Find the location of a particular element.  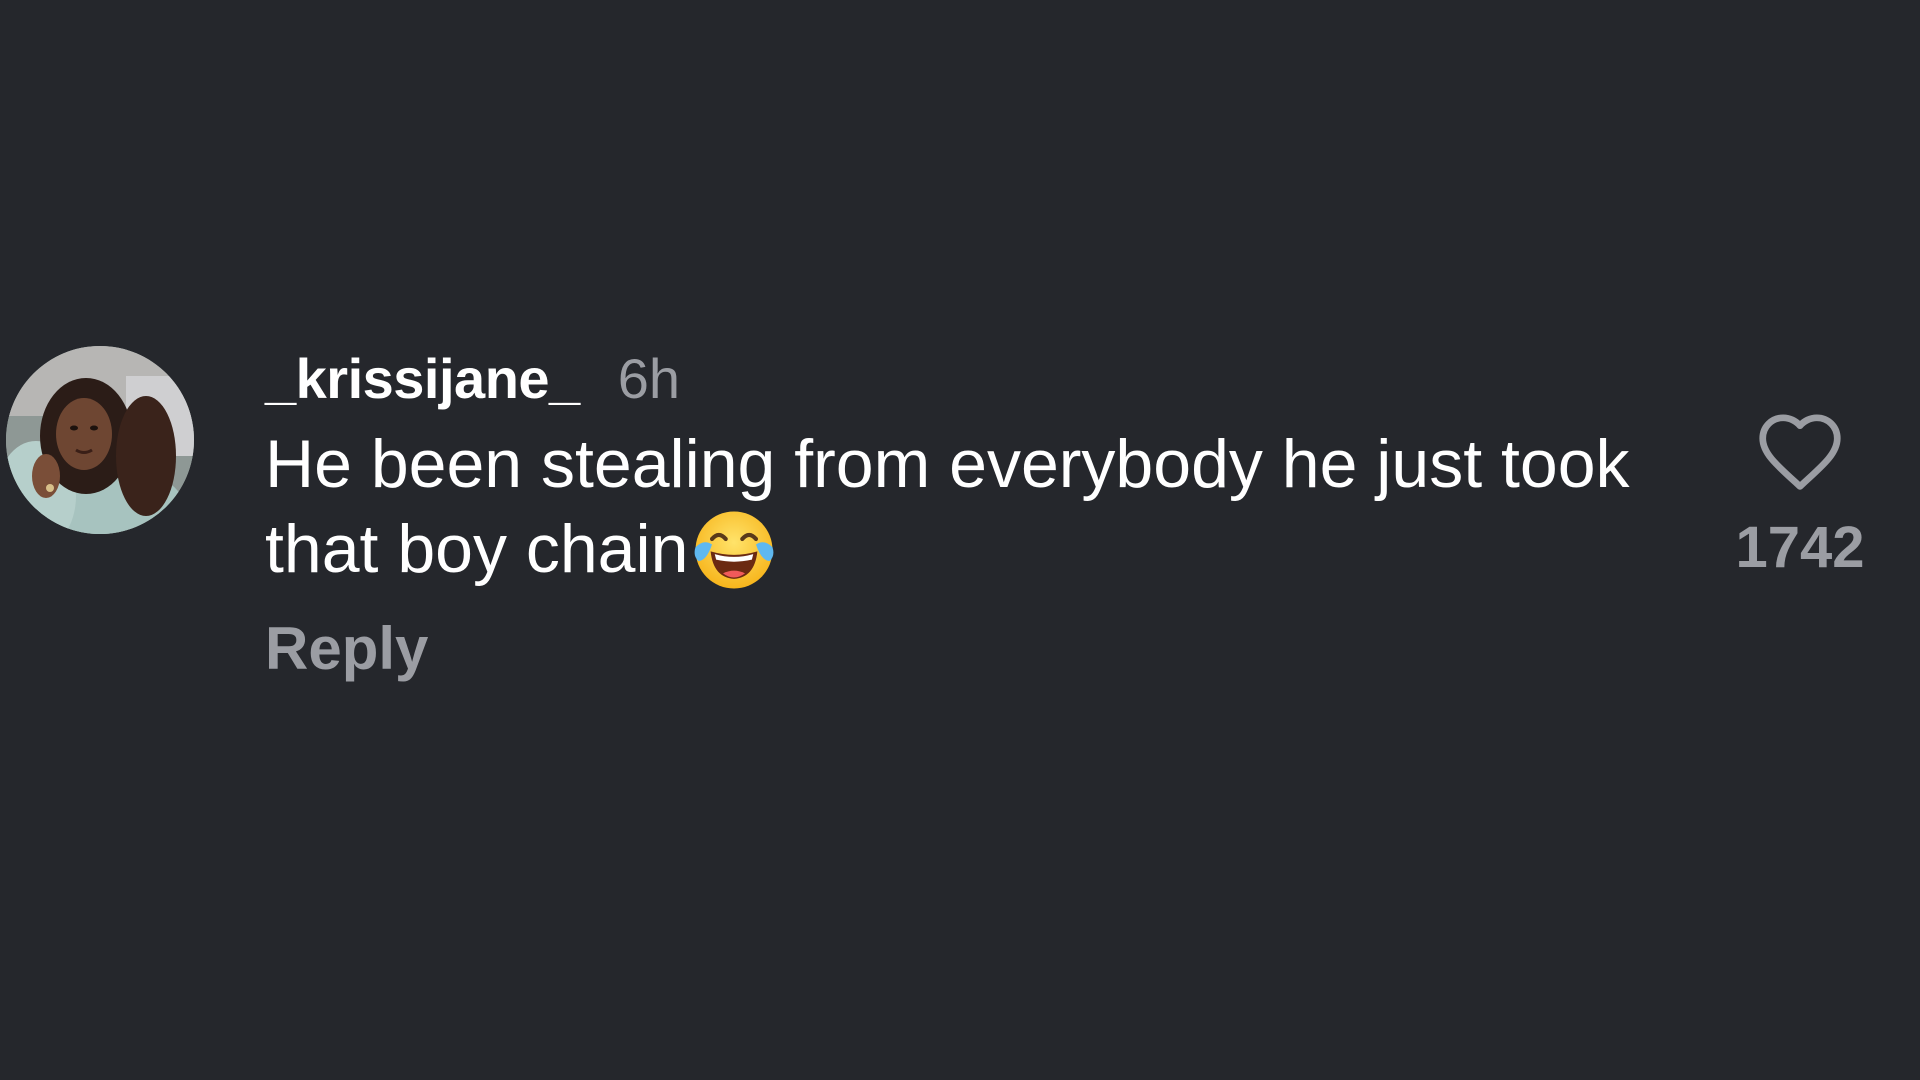

heart-outline-icon is located at coordinates (1800, 451).